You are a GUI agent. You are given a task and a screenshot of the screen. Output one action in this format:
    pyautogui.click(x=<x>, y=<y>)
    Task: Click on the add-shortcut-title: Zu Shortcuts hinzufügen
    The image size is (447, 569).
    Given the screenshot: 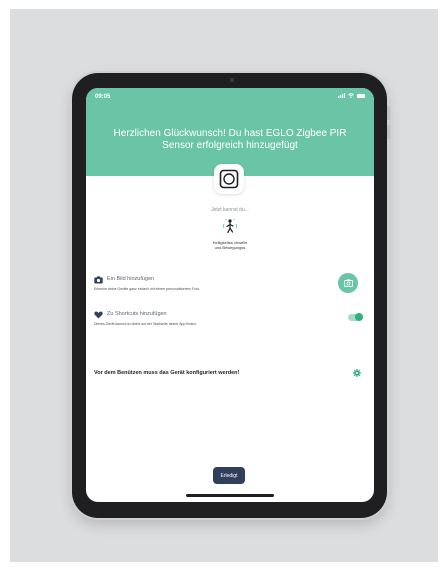 What is the action you would take?
    pyautogui.click(x=137, y=314)
    